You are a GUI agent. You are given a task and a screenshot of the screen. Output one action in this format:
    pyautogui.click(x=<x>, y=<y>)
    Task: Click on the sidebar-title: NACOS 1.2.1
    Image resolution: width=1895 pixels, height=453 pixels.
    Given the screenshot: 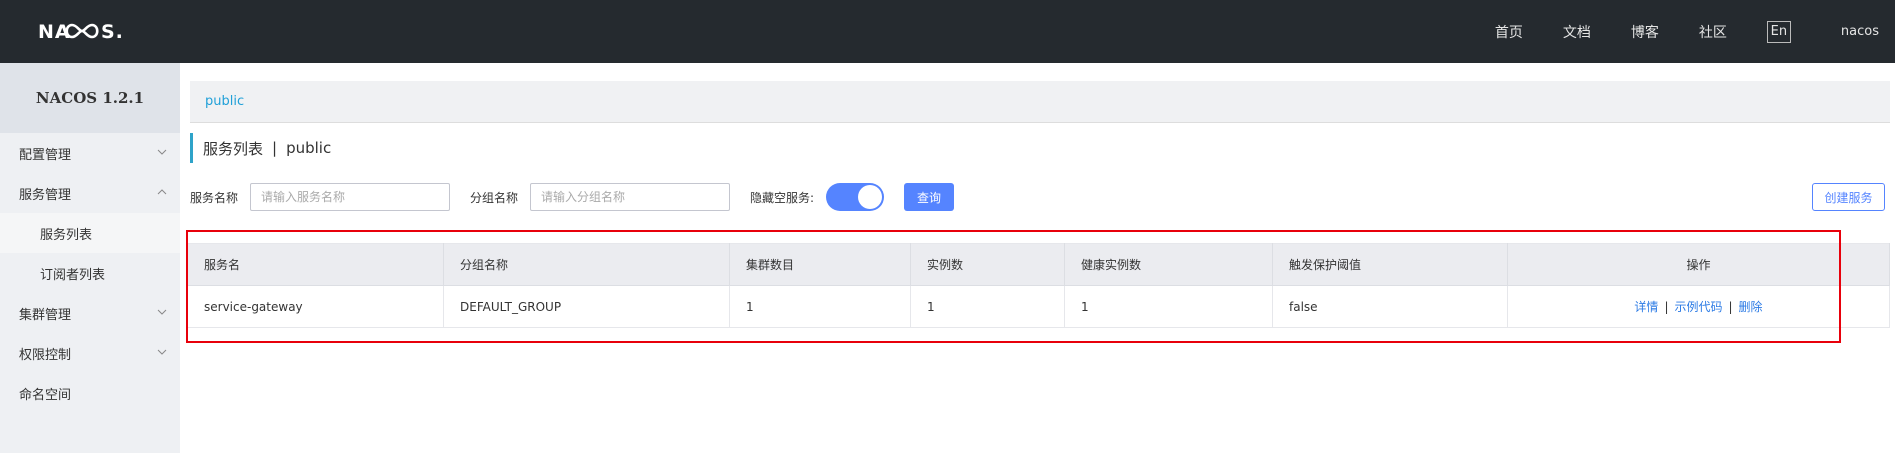 What is the action you would take?
    pyautogui.click(x=90, y=98)
    